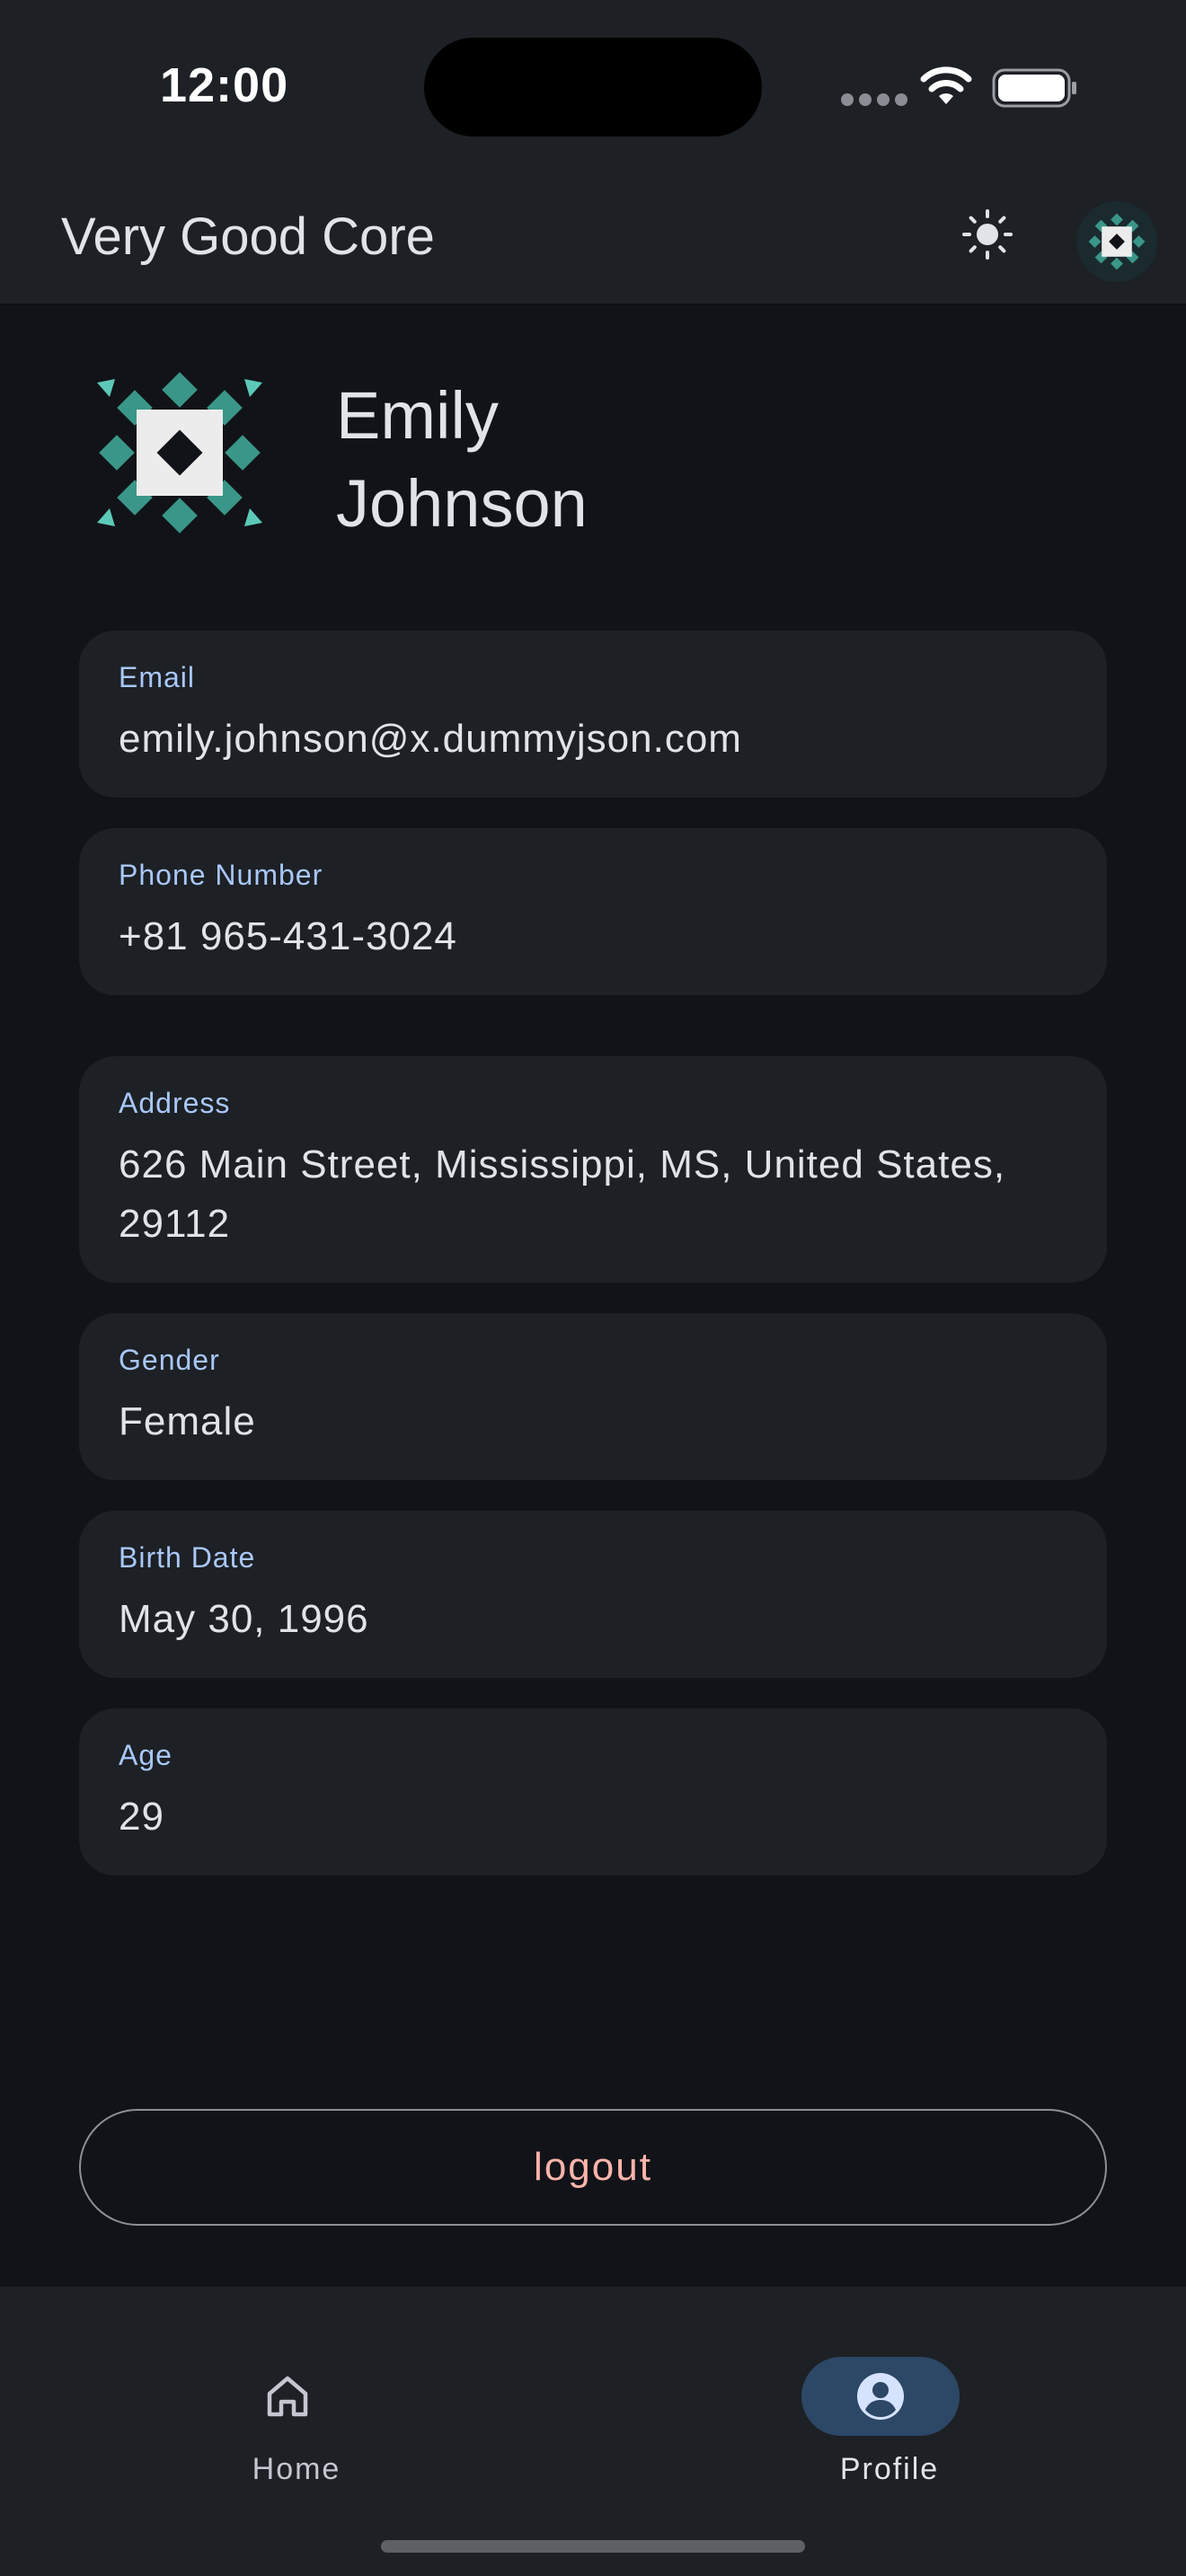 The height and width of the screenshot is (2576, 1186). Describe the element at coordinates (1034, 88) in the screenshot. I see `battery-icon` at that location.